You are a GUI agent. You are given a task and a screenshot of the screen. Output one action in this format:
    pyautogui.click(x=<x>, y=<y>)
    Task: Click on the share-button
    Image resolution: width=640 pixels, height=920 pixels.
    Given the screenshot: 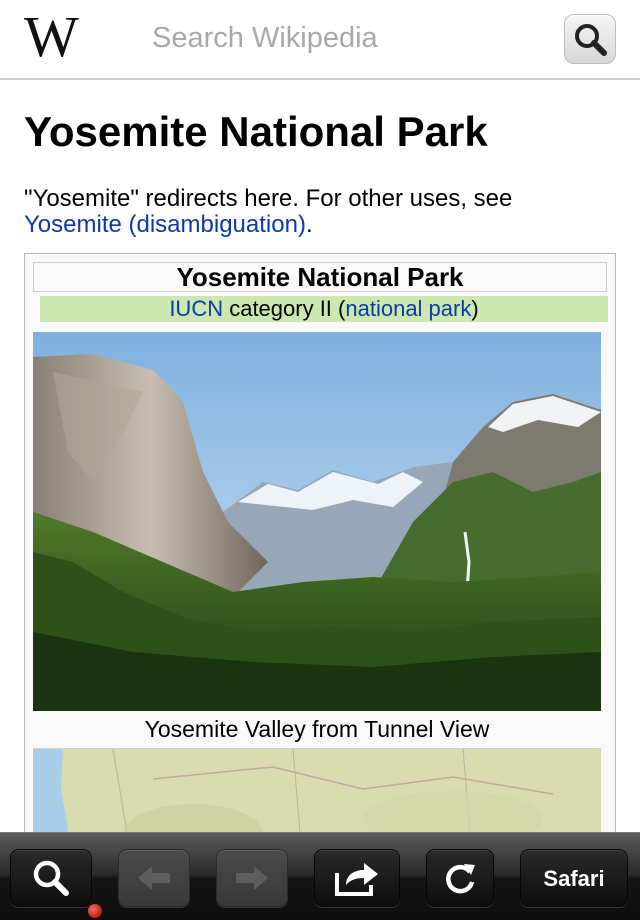 What is the action you would take?
    pyautogui.click(x=357, y=878)
    